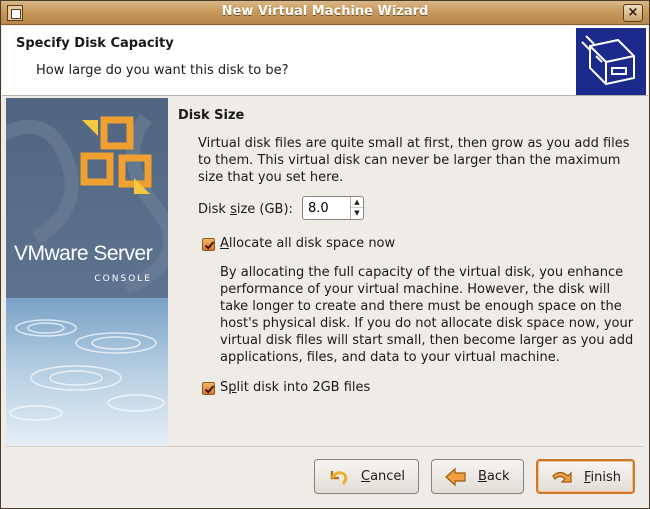  What do you see at coordinates (339, 478) in the screenshot?
I see `undo-arrow-icon` at bounding box center [339, 478].